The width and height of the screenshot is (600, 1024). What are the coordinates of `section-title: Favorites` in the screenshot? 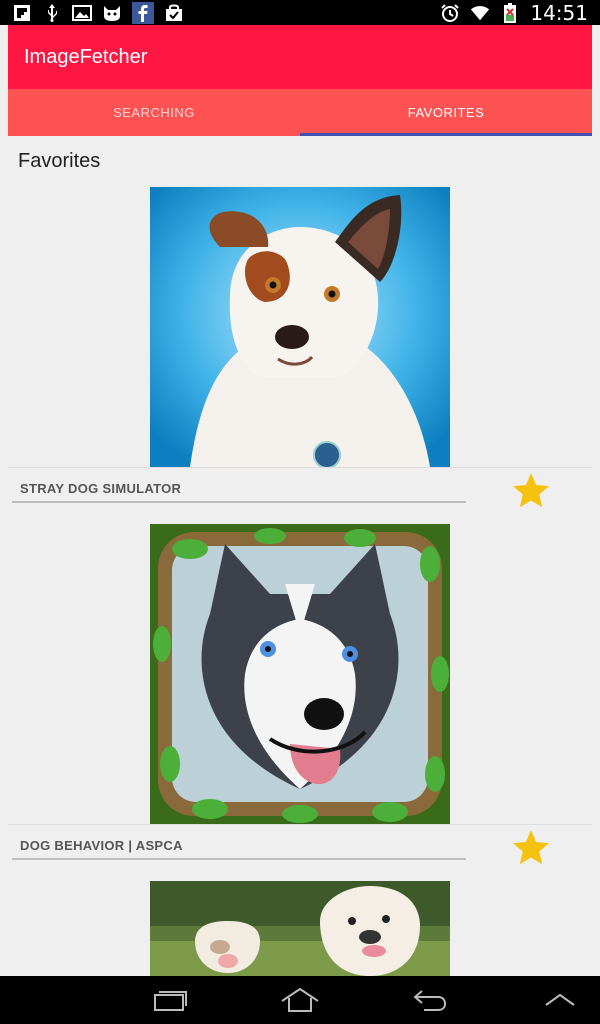 It's located at (59, 161).